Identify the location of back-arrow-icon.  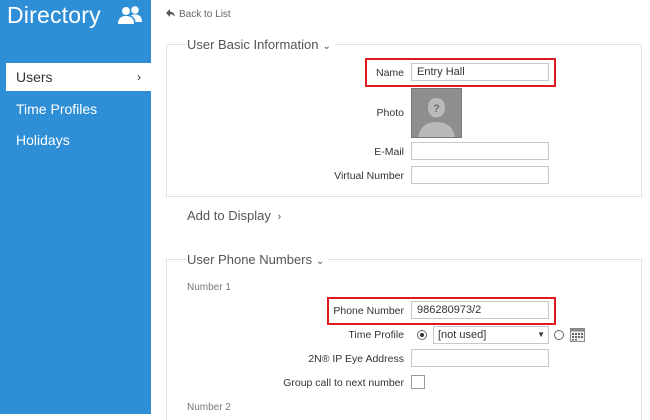
(170, 14).